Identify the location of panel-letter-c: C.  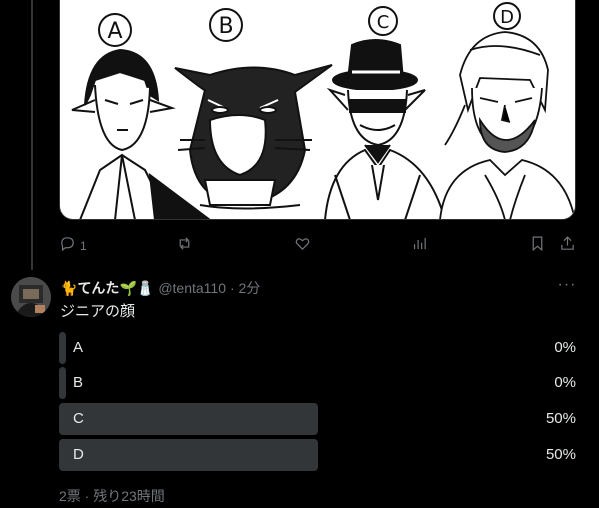
(383, 22).